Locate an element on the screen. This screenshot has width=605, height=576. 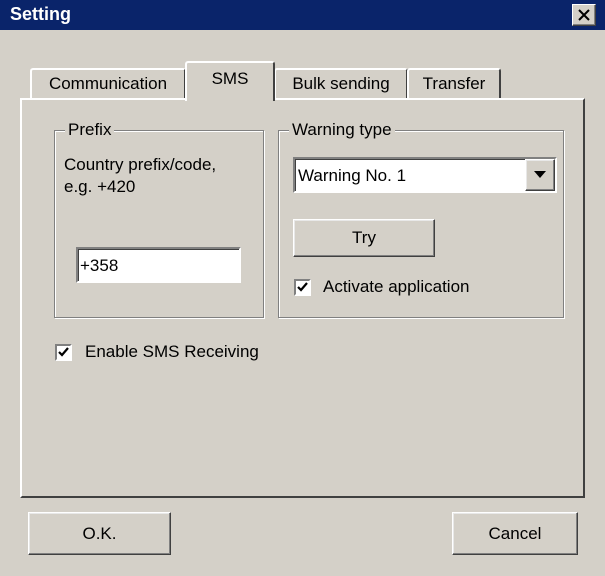
enable-sms-receiving-checkbox is located at coordinates (63, 352).